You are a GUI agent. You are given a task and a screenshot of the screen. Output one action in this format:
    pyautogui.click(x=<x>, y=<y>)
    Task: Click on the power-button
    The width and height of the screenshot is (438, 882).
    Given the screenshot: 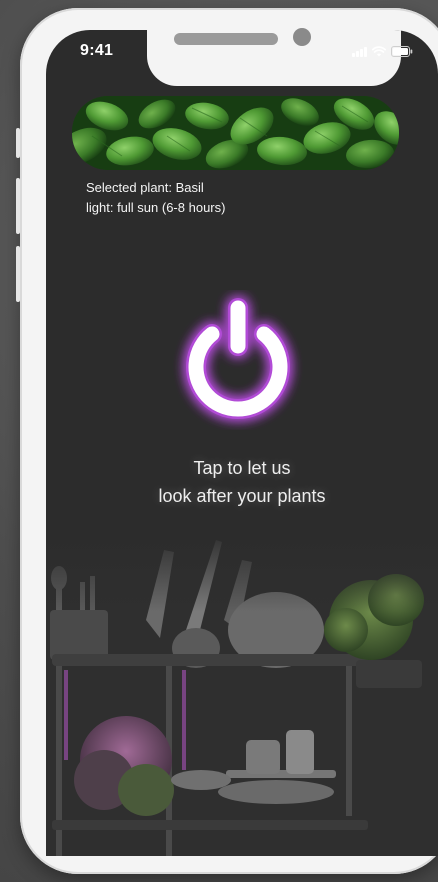 What is the action you would take?
    pyautogui.click(x=238, y=360)
    